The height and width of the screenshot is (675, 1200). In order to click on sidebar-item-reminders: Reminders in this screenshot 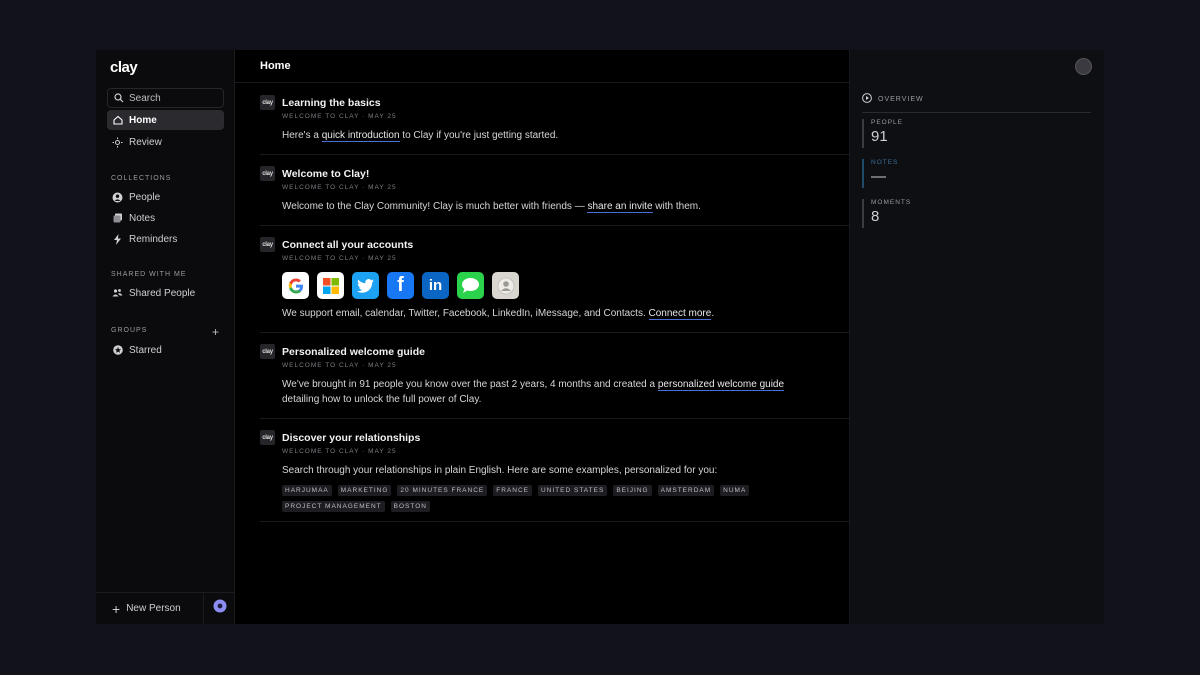, I will do `click(165, 239)`.